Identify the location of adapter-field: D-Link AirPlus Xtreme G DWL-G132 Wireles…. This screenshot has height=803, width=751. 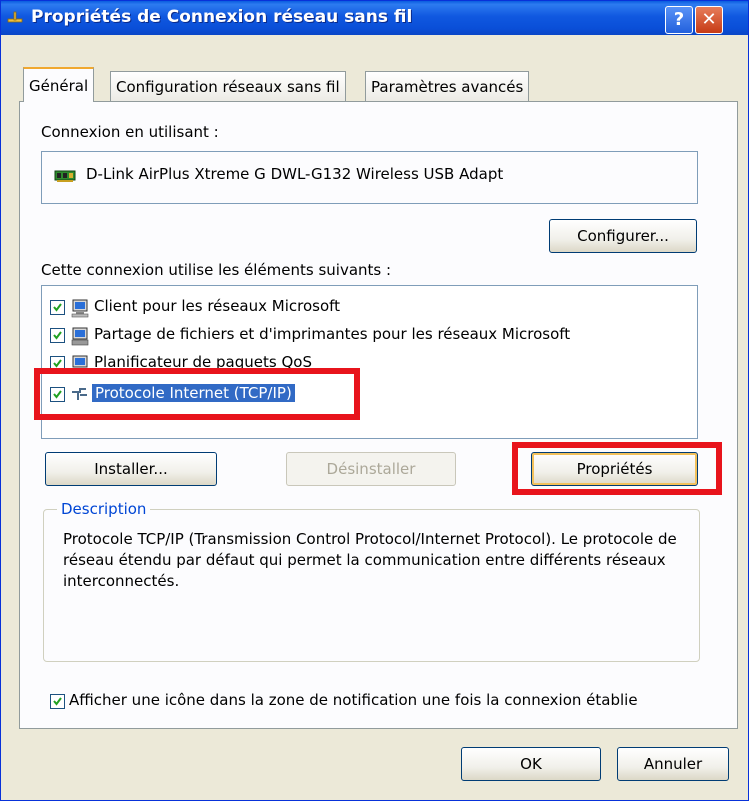
(369, 177).